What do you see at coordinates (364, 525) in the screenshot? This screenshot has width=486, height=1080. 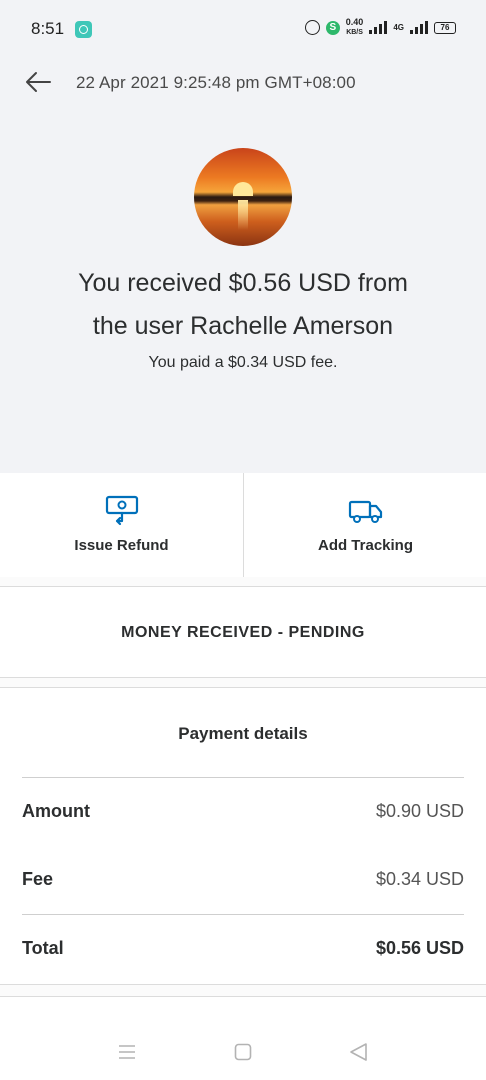 I see `add-tracking-button: Add Tracking` at bounding box center [364, 525].